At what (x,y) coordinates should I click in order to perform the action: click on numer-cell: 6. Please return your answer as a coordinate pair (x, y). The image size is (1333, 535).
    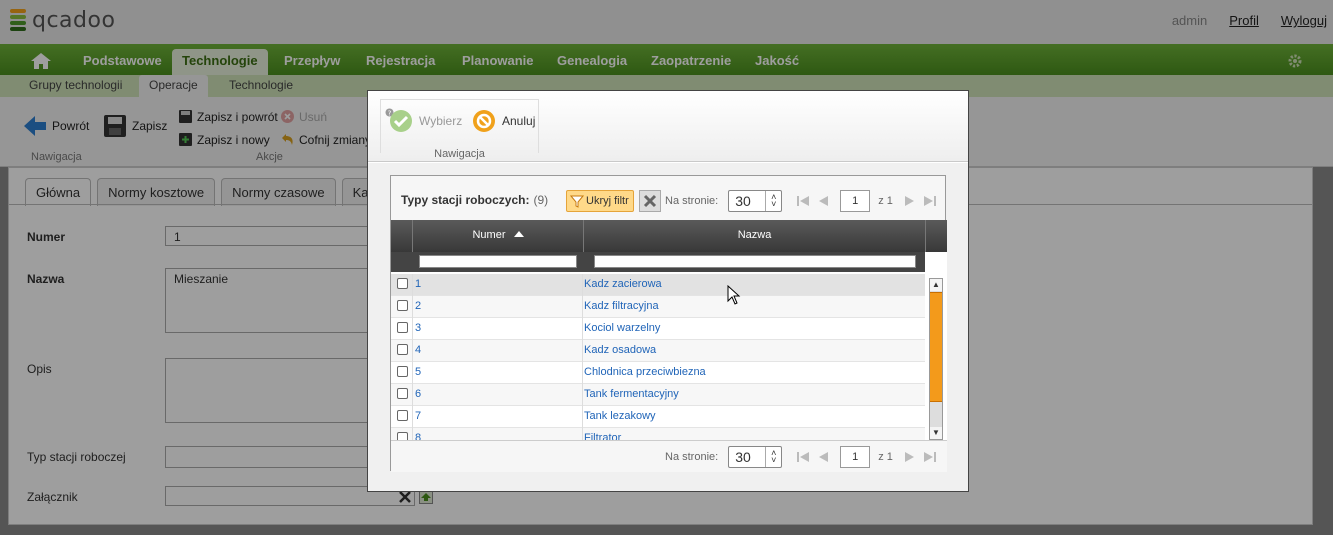
    Looking at the image, I should click on (418, 394).